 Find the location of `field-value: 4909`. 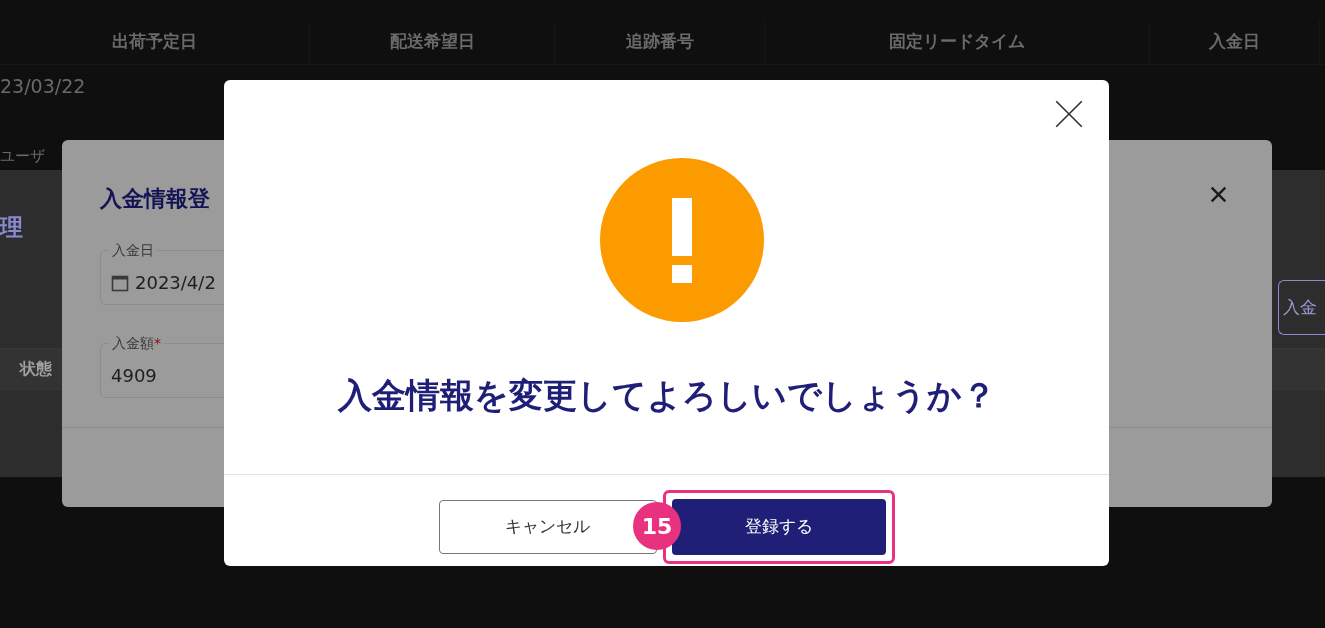

field-value: 4909 is located at coordinates (134, 376).